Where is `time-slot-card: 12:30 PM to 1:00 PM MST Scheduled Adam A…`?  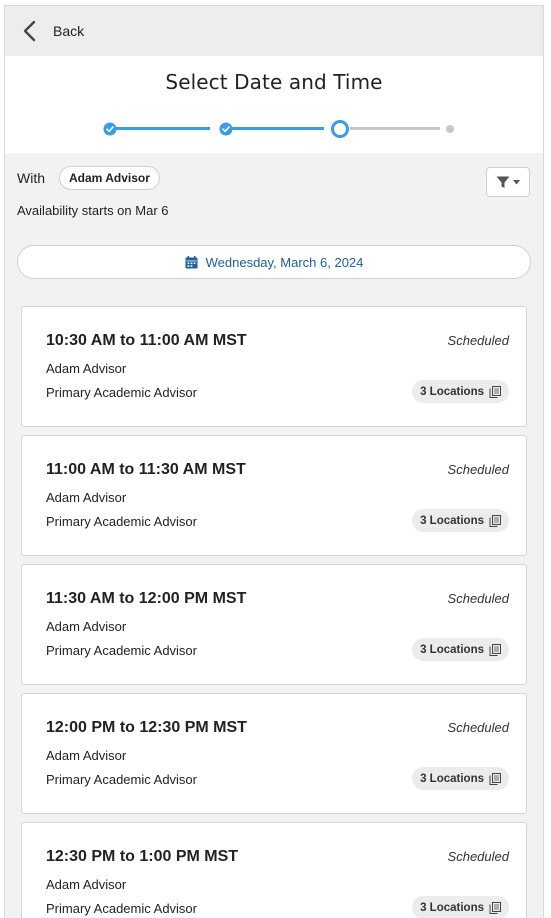 time-slot-card: 12:30 PM to 1:00 PM MST Scheduled Adam A… is located at coordinates (274, 870).